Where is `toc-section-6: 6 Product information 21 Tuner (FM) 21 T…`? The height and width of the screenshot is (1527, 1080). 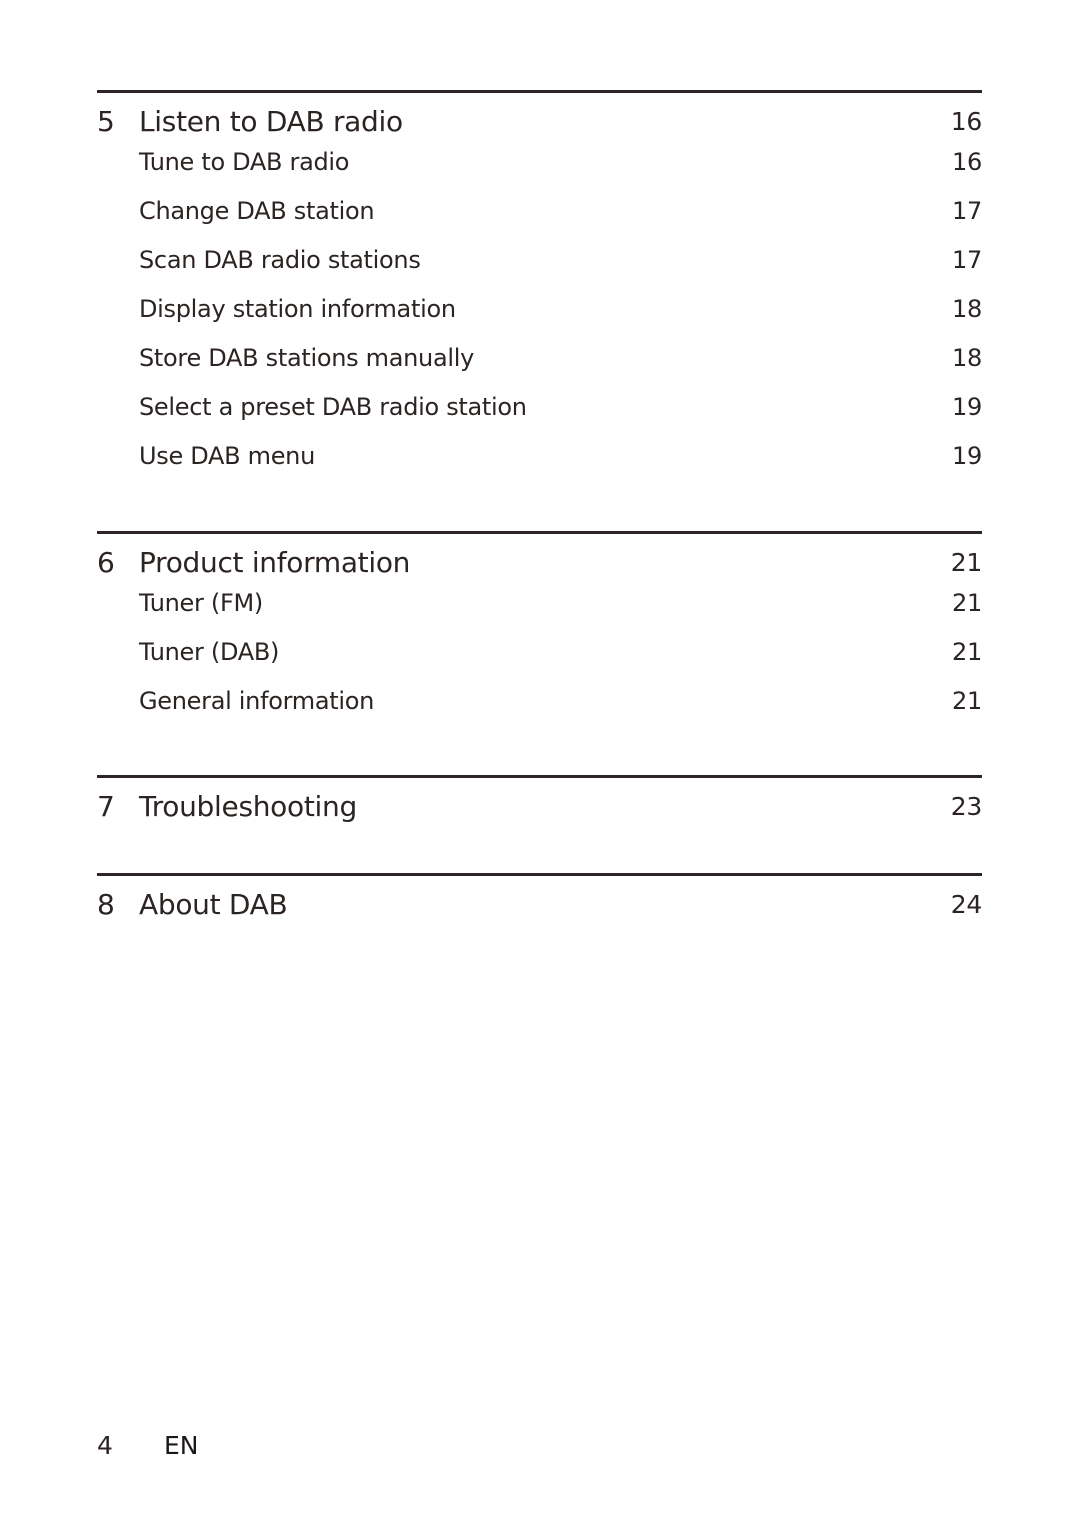 toc-section-6: 6 Product information 21 Tuner (FM) 21 T… is located at coordinates (539, 630).